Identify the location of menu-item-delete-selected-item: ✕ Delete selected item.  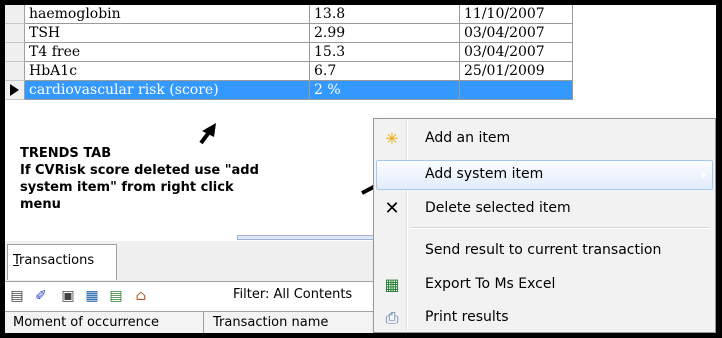
(544, 209).